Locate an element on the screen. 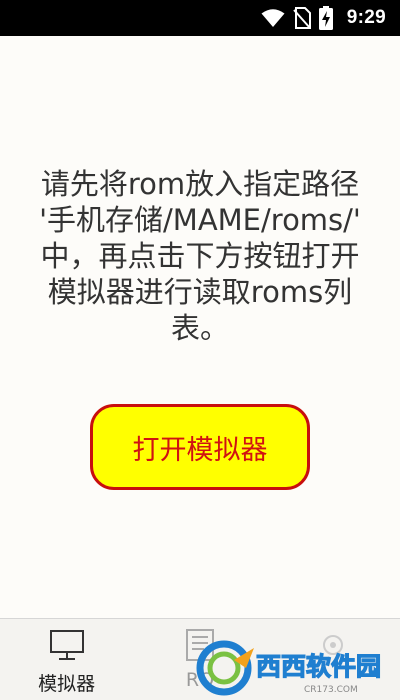 The height and width of the screenshot is (700, 400). settings-icon is located at coordinates (333, 645).